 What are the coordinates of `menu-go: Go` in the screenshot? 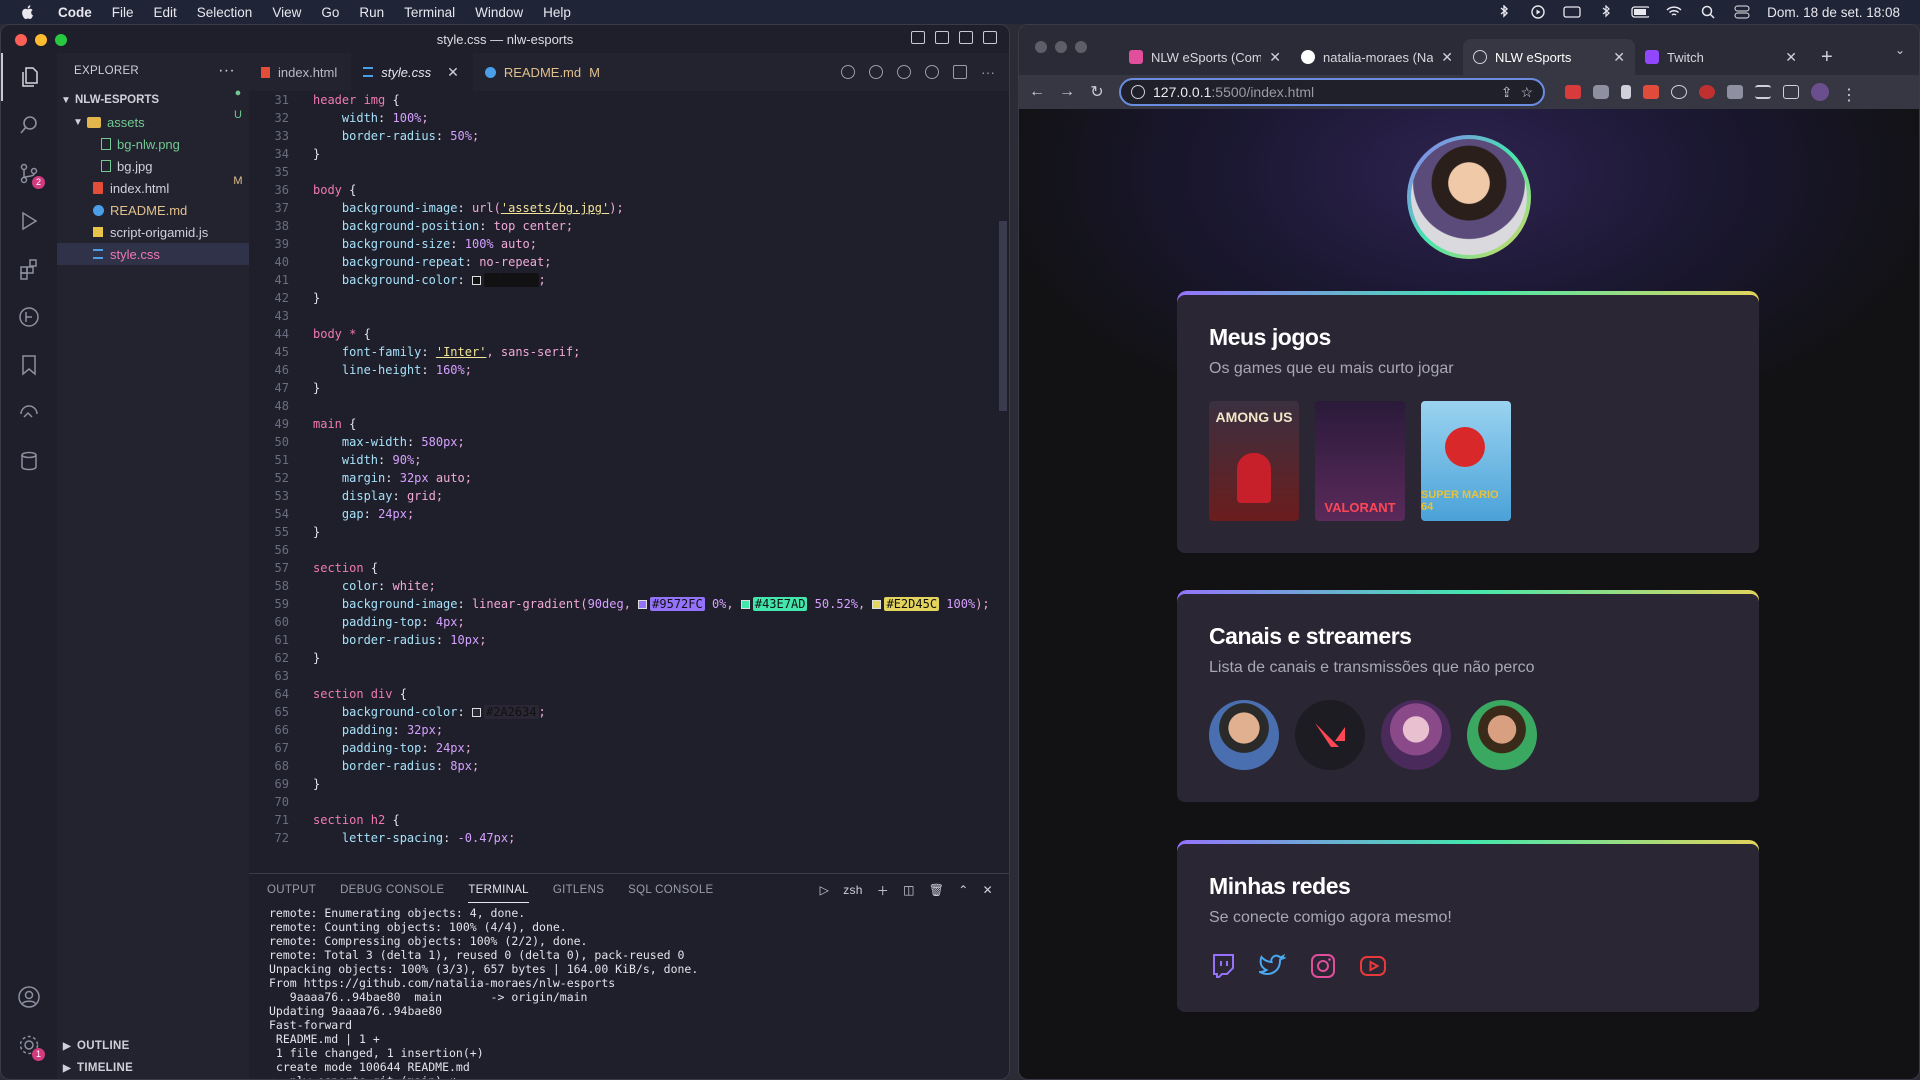 It's located at (330, 12).